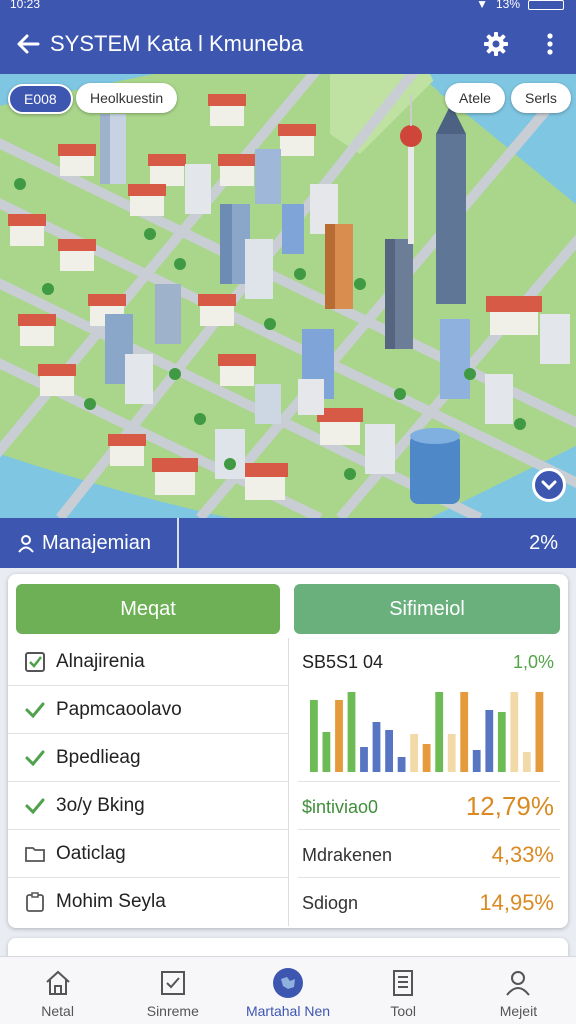 The height and width of the screenshot is (1024, 576). What do you see at coordinates (111, 901) in the screenshot?
I see `list-item-label: Mohim Seyla` at bounding box center [111, 901].